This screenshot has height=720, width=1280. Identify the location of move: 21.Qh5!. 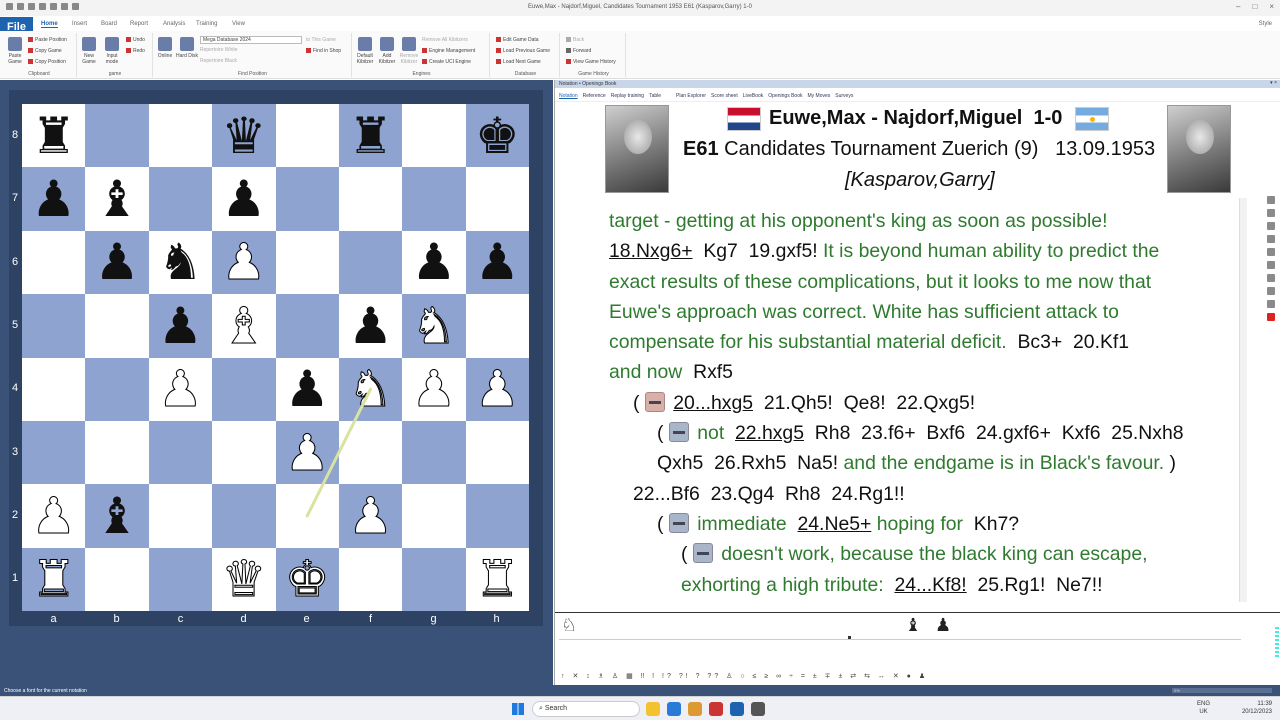
(798, 403).